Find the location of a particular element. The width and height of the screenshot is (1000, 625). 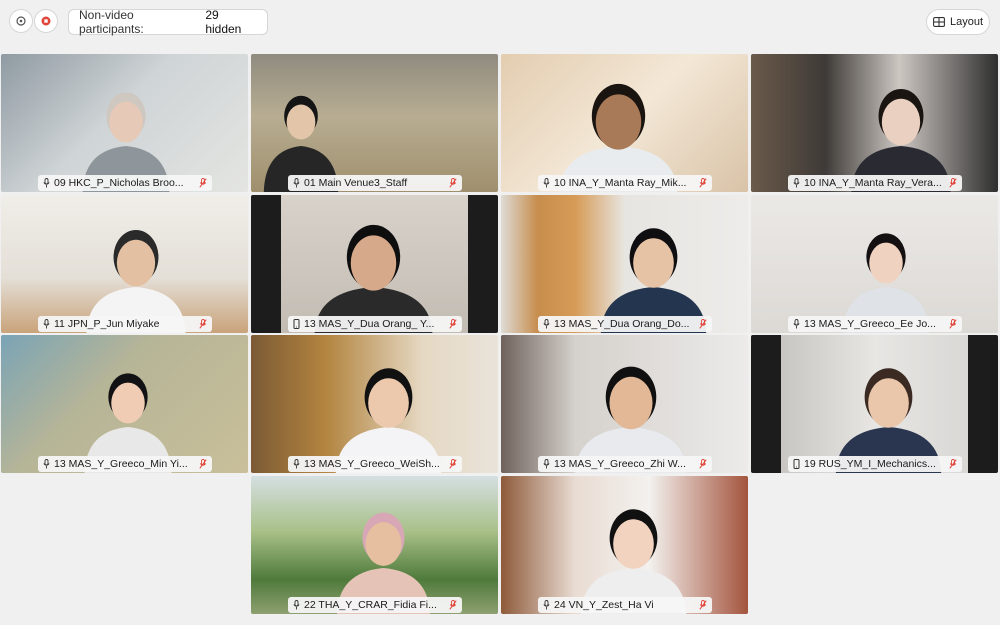

layout-grid-icon is located at coordinates (939, 22).